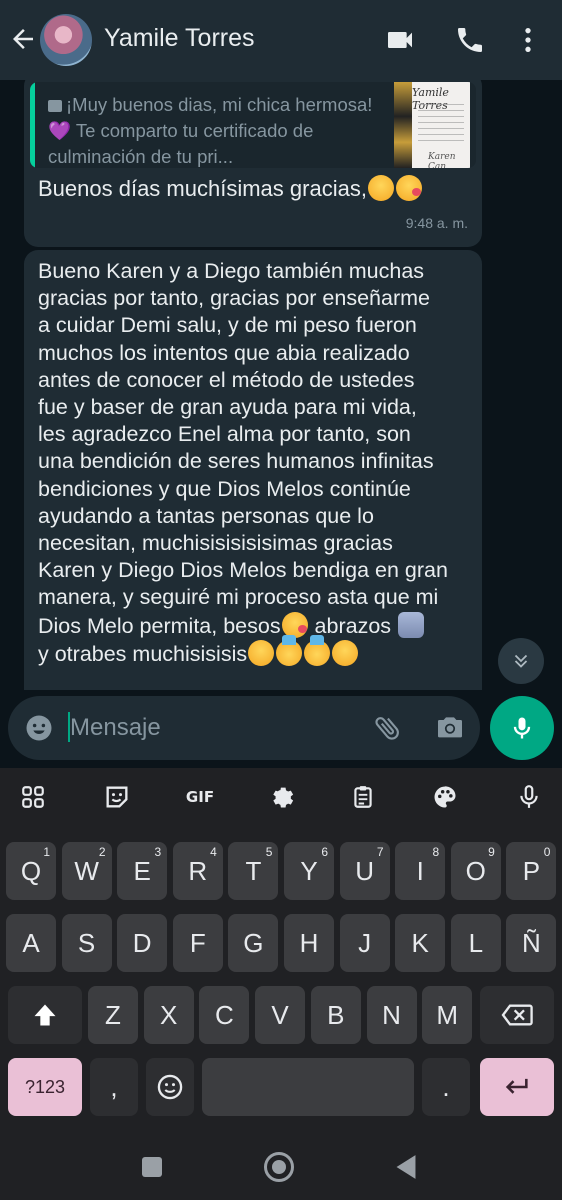  Describe the element at coordinates (363, 797) in the screenshot. I see `clipboard-icon` at that location.